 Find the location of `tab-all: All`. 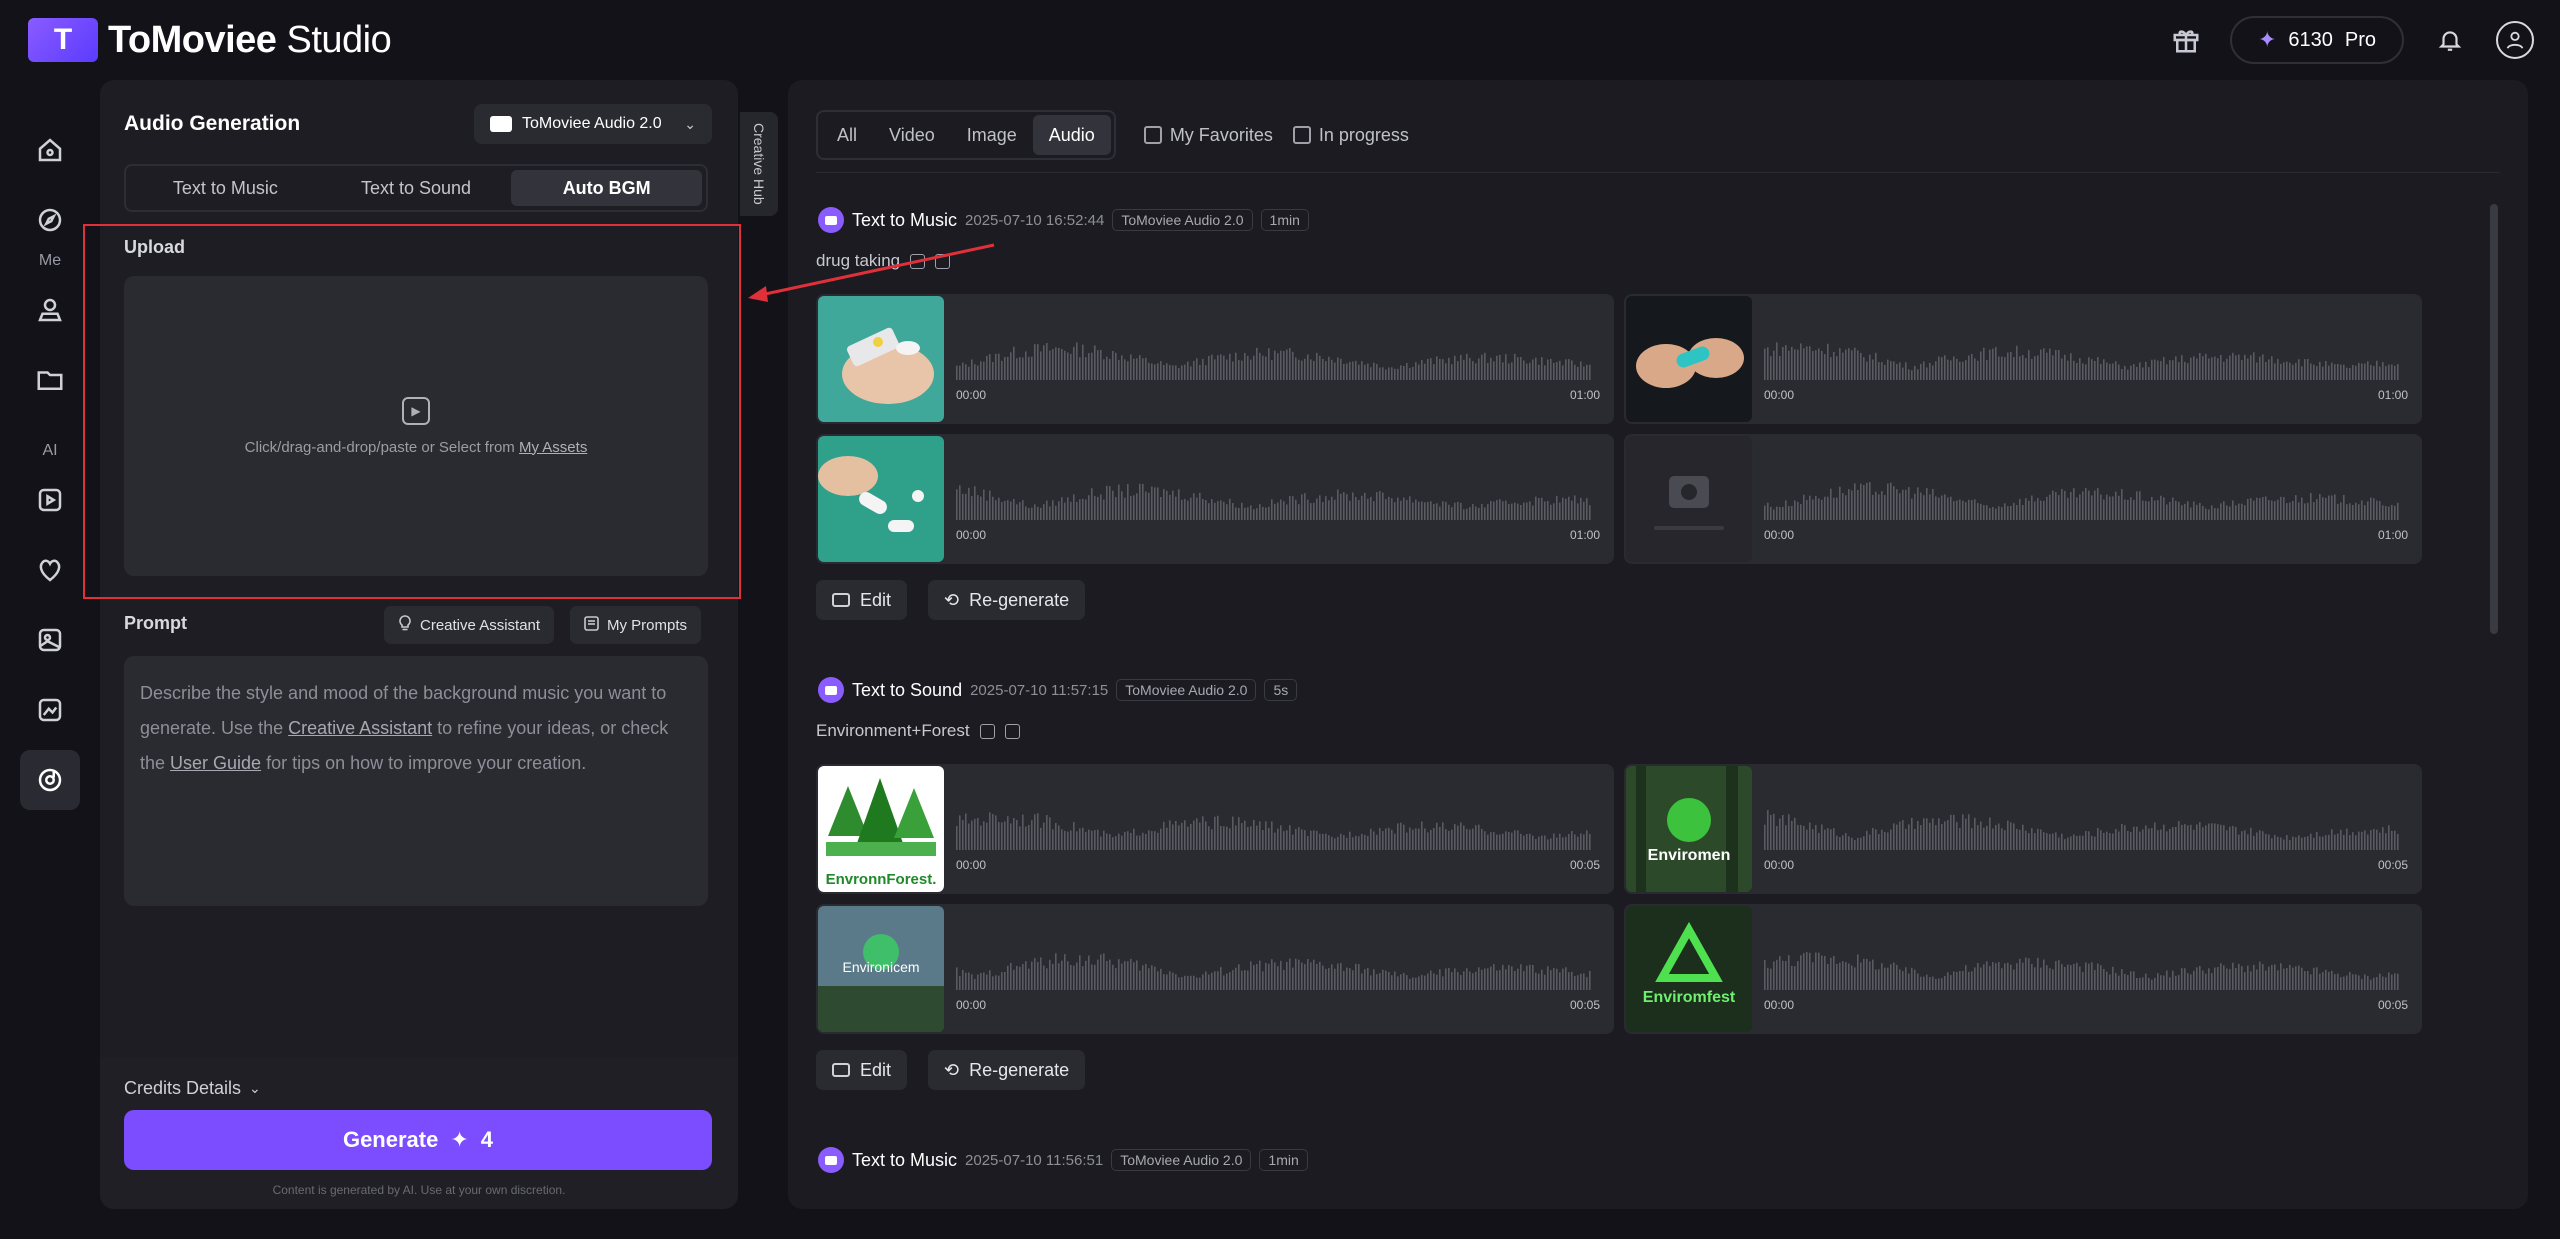

tab-all: All is located at coordinates (847, 135).